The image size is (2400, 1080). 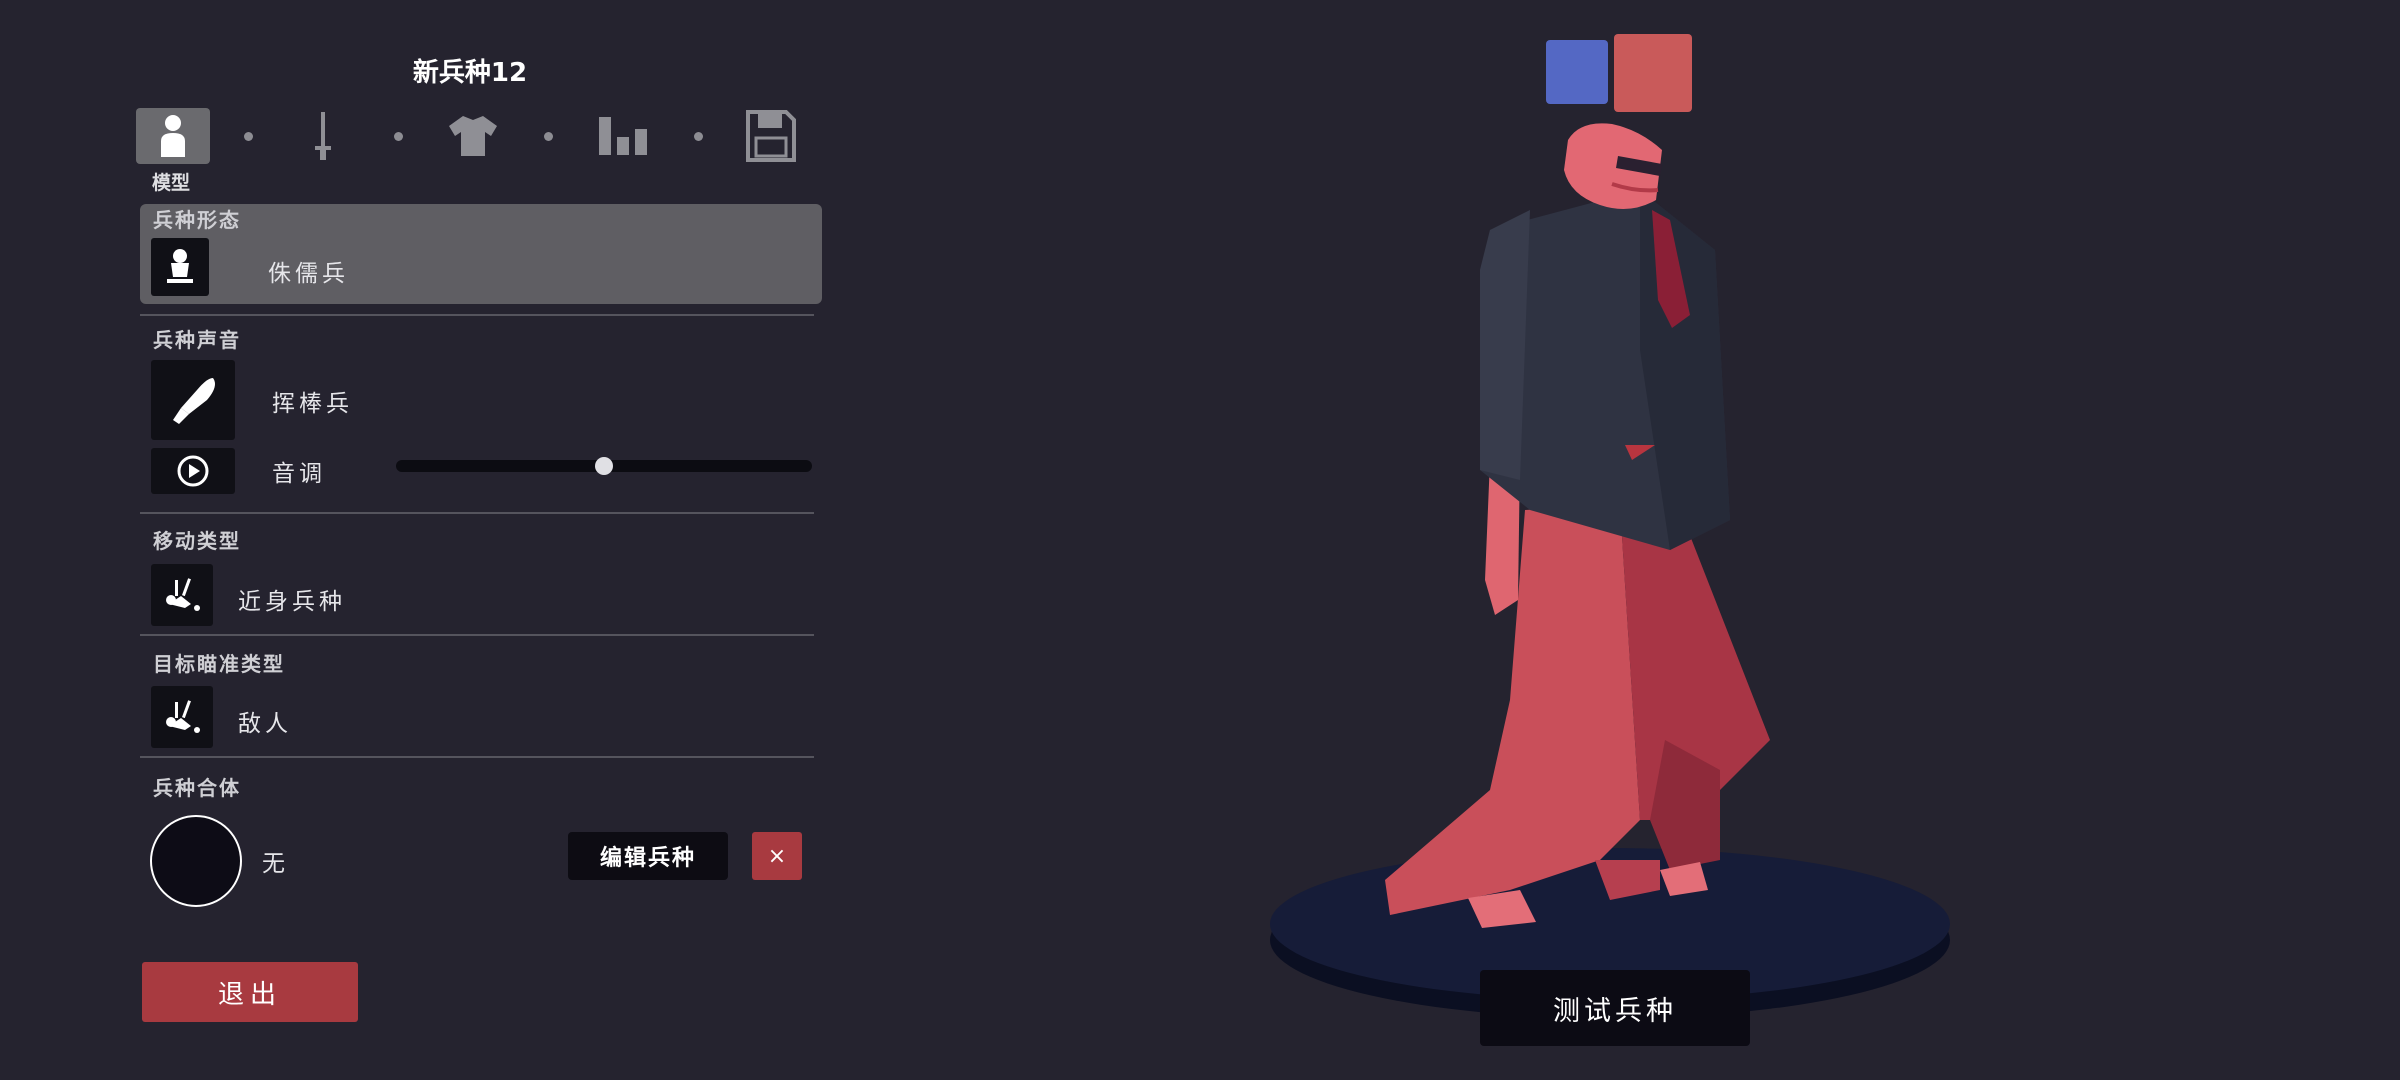 I want to click on merge-unit-slot, so click(x=196, y=861).